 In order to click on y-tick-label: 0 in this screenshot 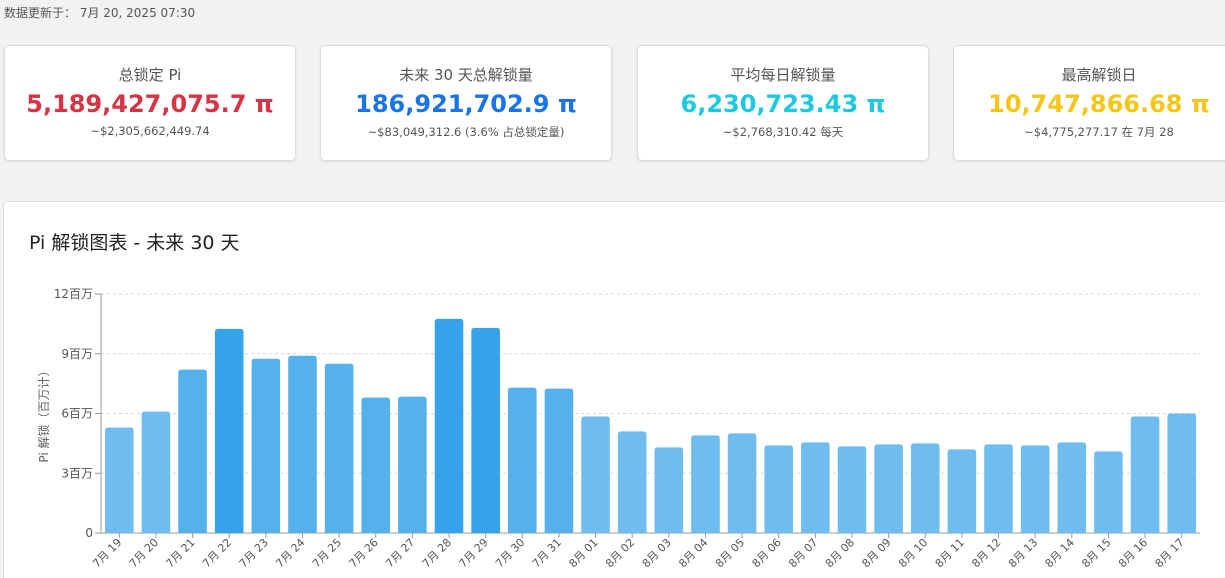, I will do `click(89, 533)`.